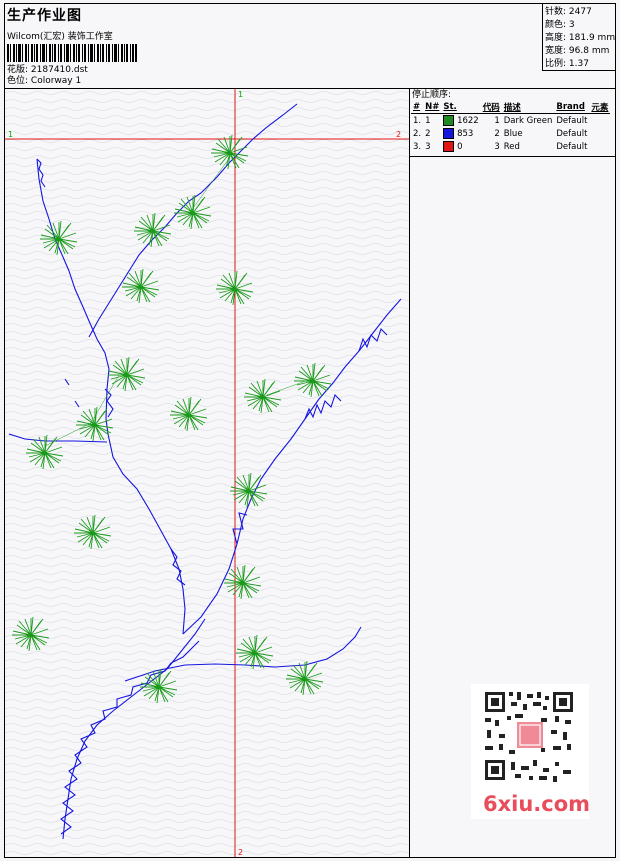 The image size is (620, 861). I want to click on stitch-count: 0, so click(460, 147).